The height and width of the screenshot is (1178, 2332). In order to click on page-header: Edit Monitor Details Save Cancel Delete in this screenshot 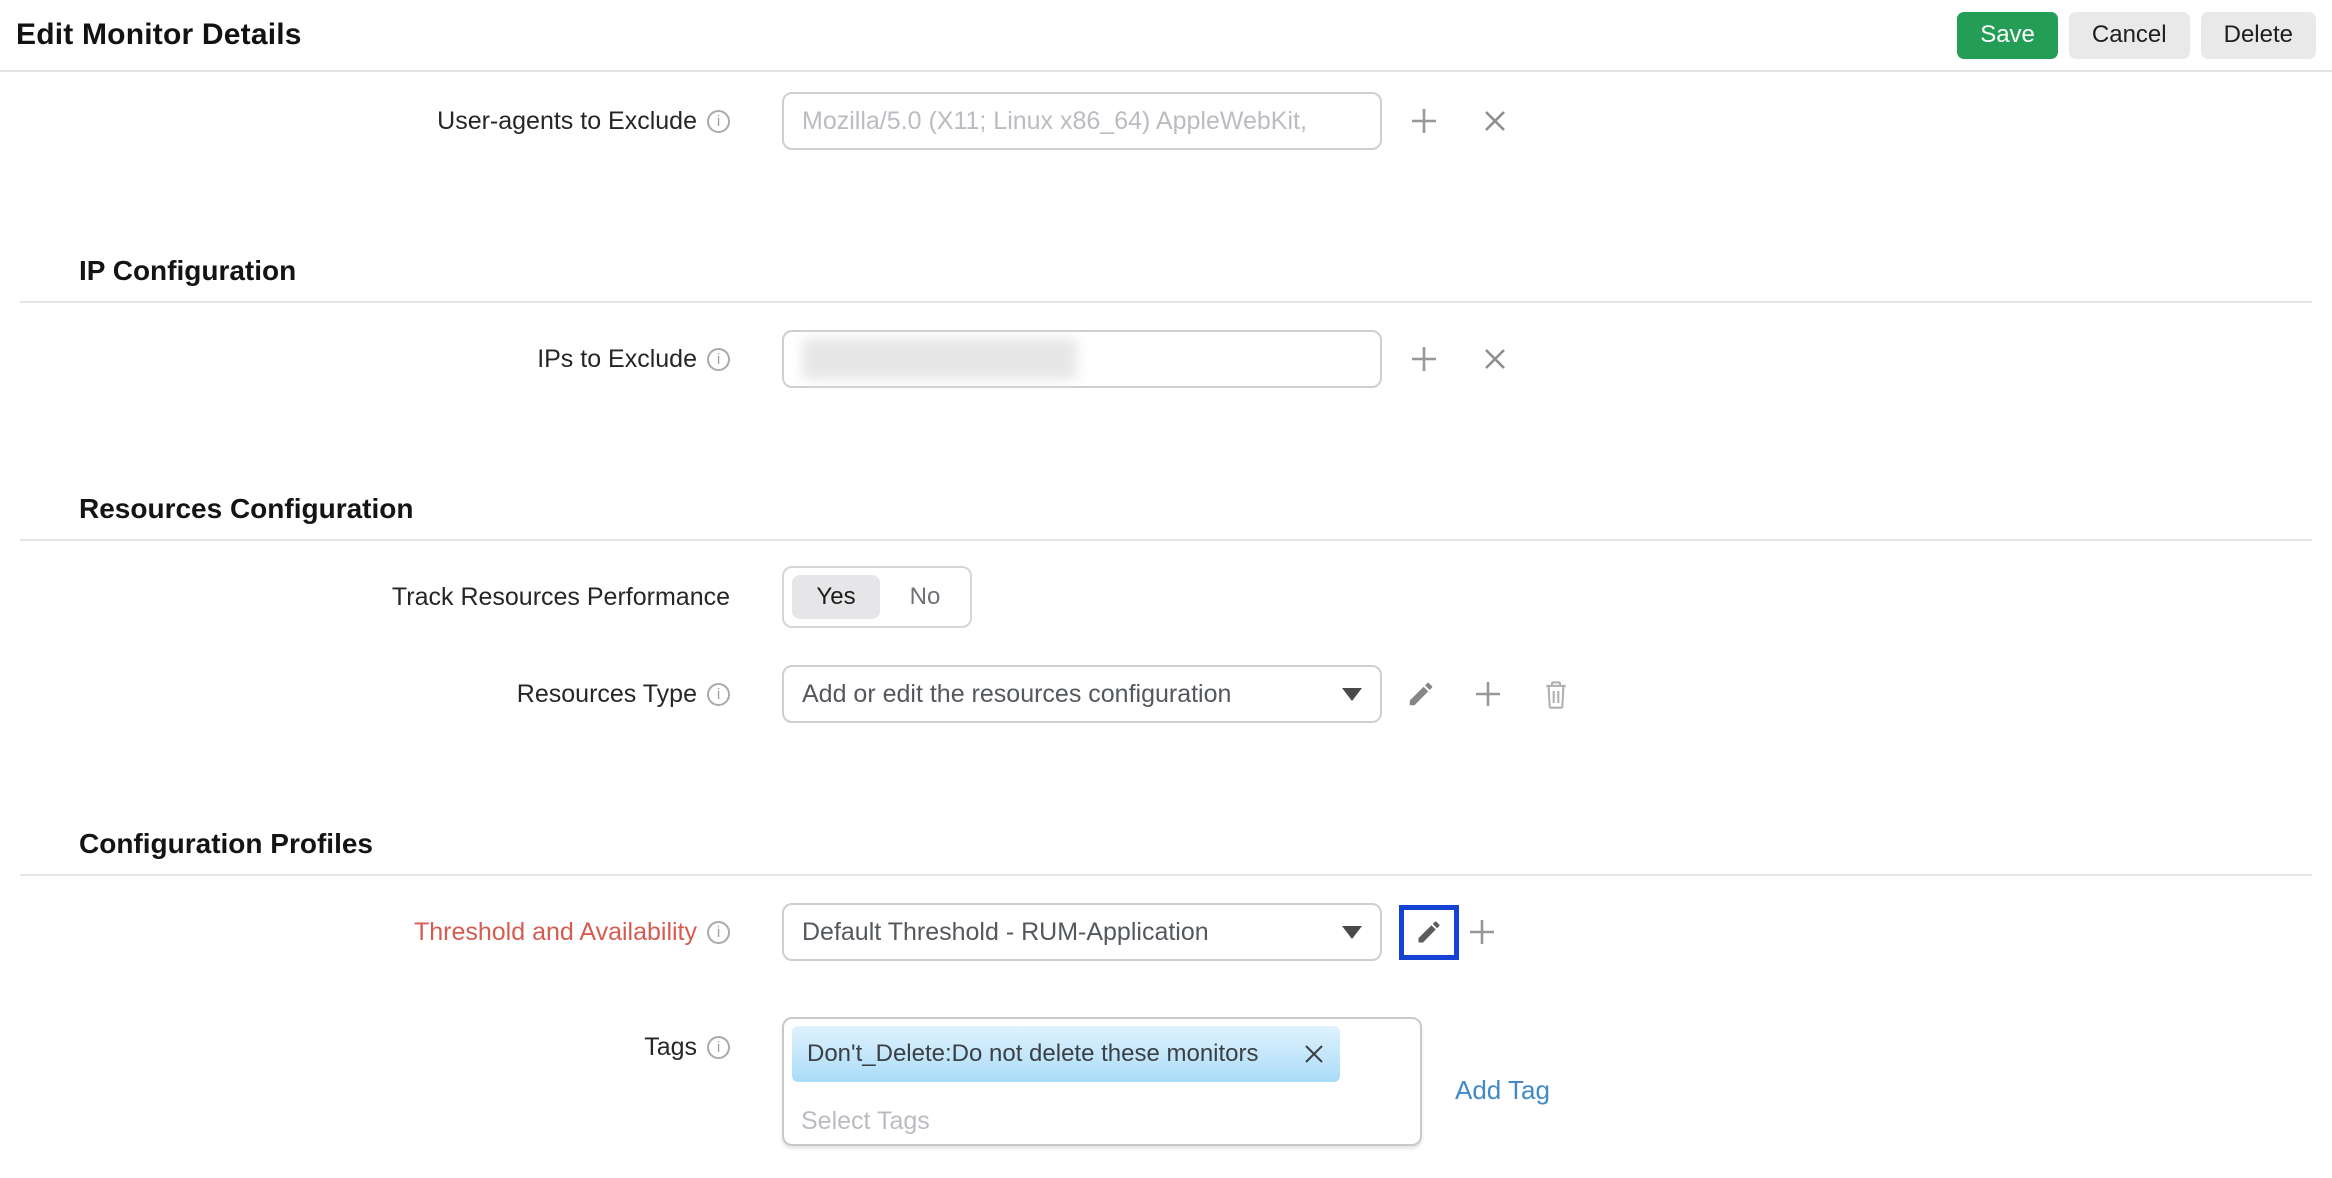, I will do `click(1166, 36)`.